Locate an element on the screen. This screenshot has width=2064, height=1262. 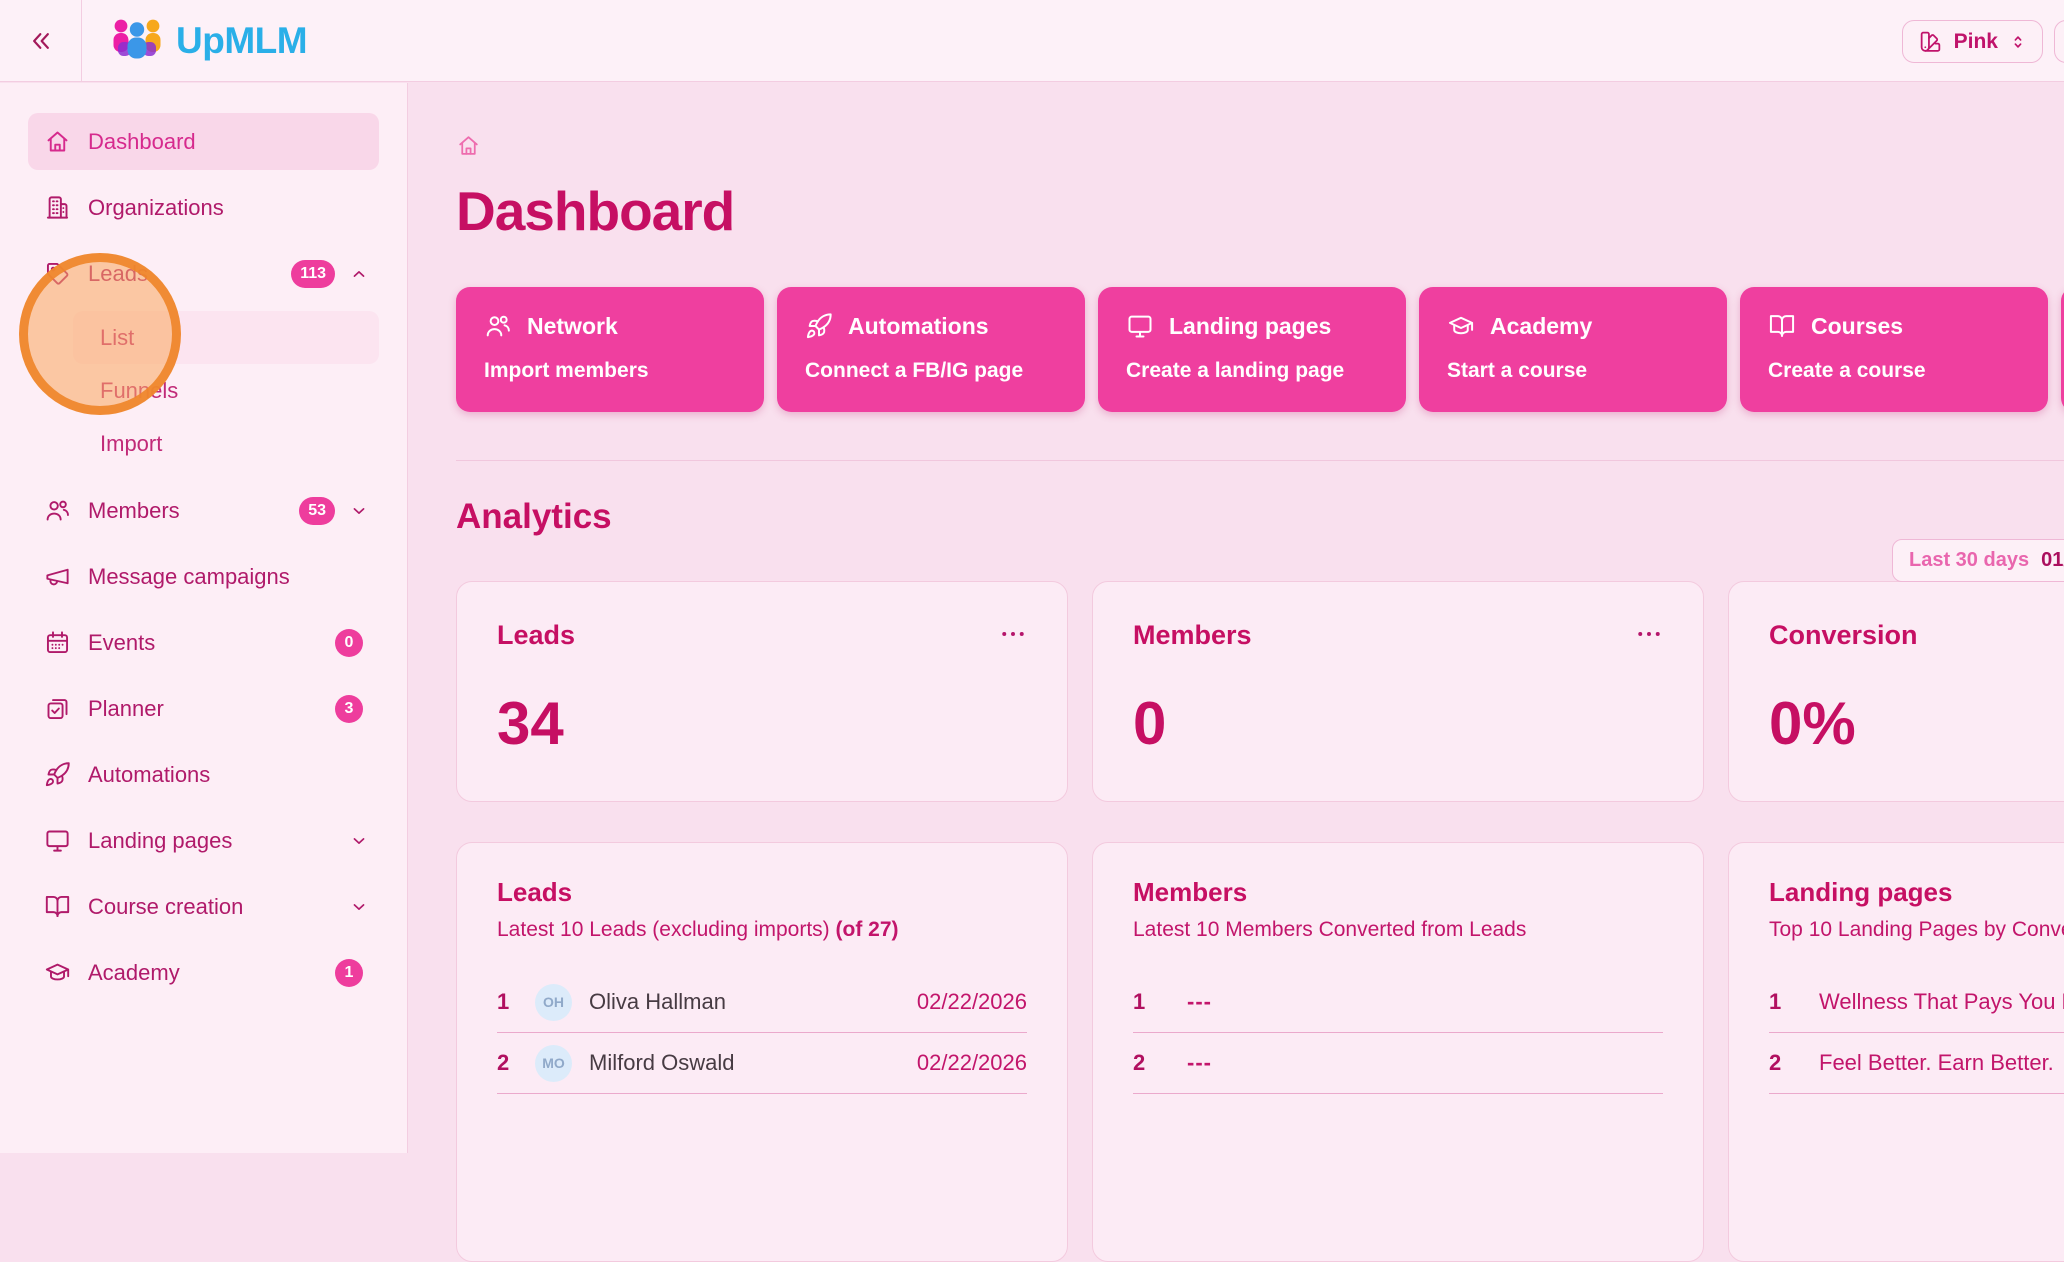
lead-name: Oliva Hallman is located at coordinates (657, 1001).